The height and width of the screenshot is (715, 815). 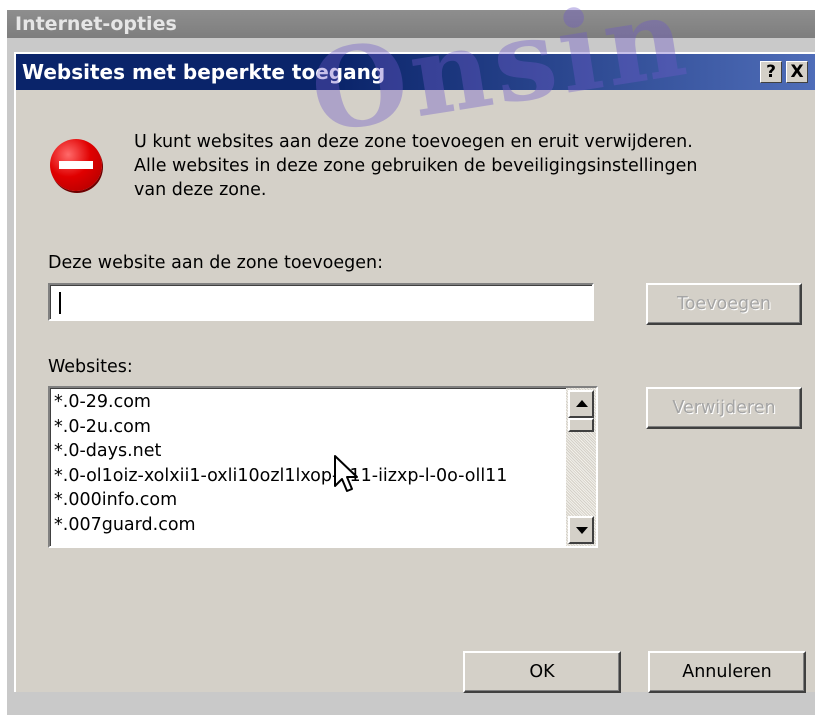 I want to click on vertical-scrollbar, so click(x=581, y=467).